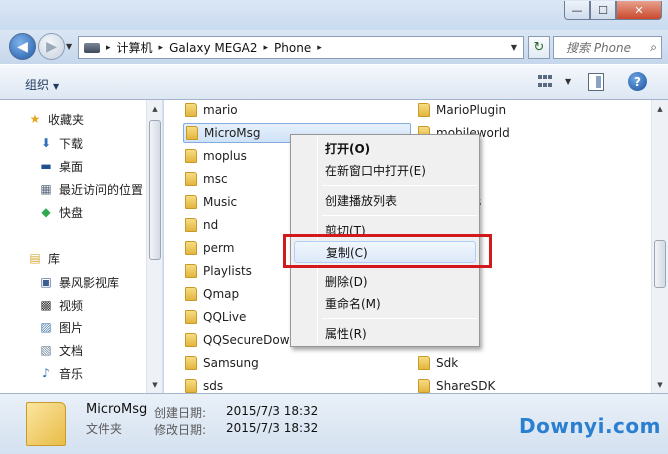 This screenshot has height=454, width=668. Describe the element at coordinates (104, 429) in the screenshot. I see `selected-item-type: 文件夹` at that location.